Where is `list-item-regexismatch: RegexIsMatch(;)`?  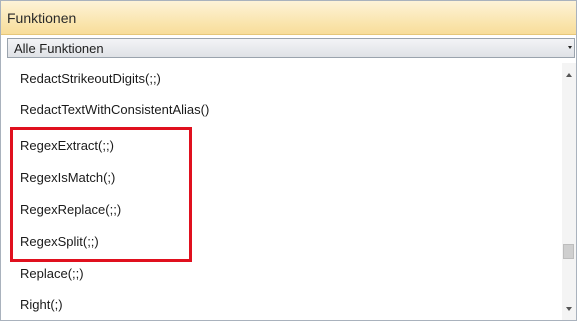
list-item-regexismatch: RegexIsMatch(;) is located at coordinates (67, 178).